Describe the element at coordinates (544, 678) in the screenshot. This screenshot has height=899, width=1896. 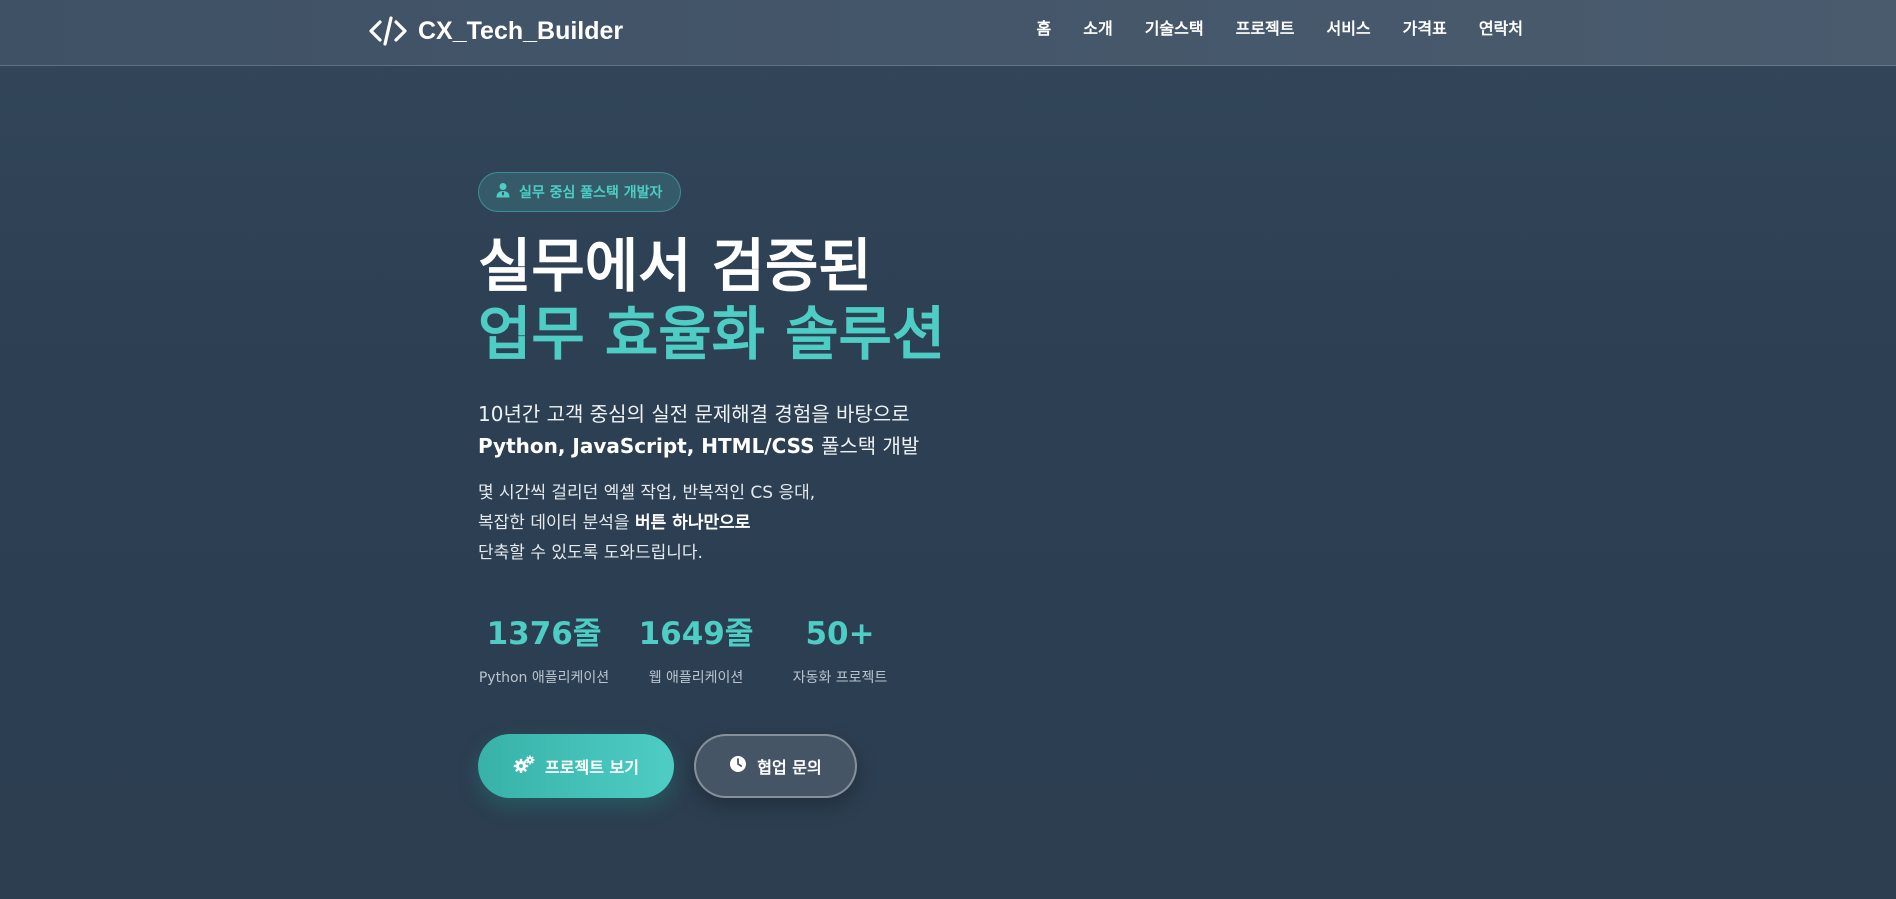
I see `stat-label: Python 애플리케이션` at that location.